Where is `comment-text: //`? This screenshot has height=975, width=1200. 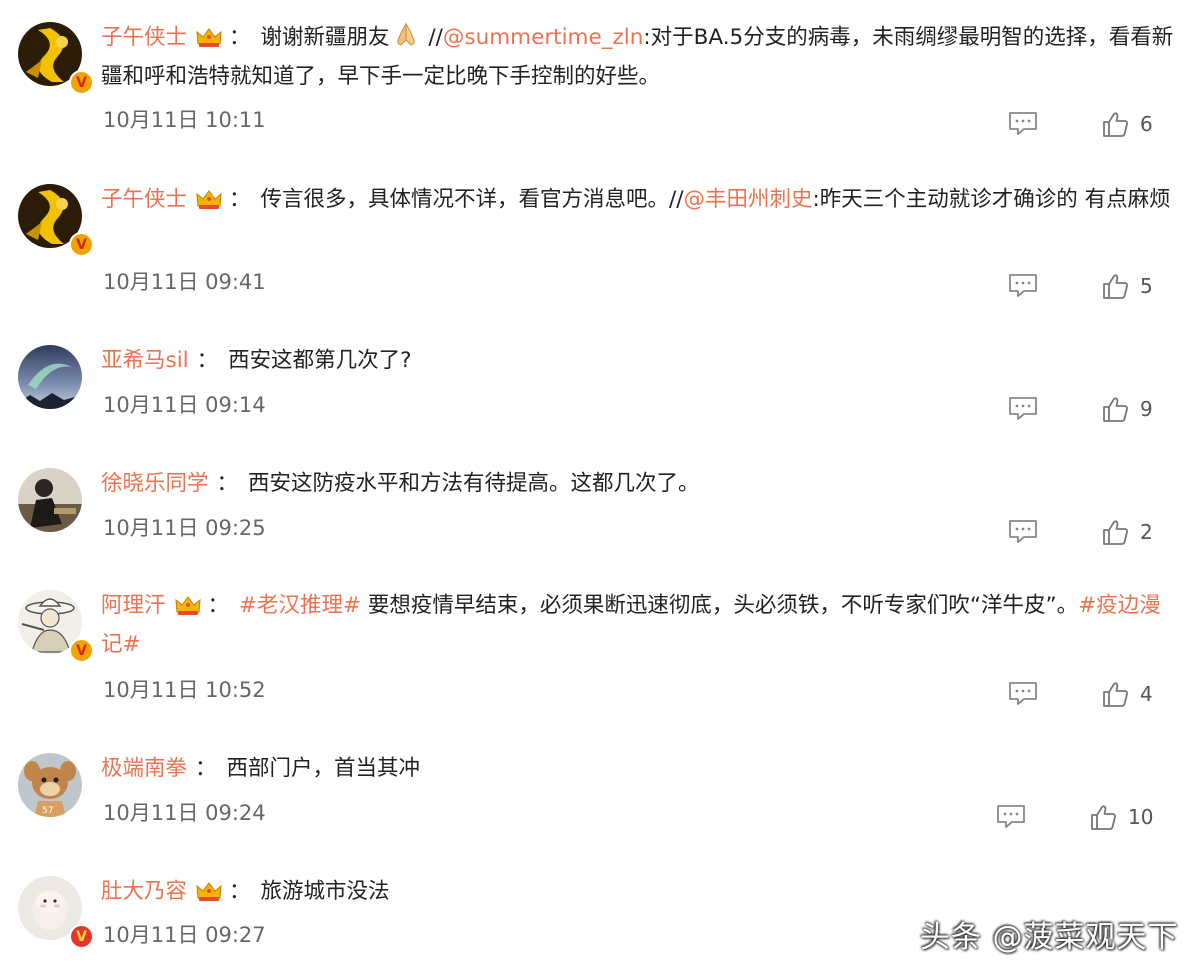 comment-text: // is located at coordinates (432, 37).